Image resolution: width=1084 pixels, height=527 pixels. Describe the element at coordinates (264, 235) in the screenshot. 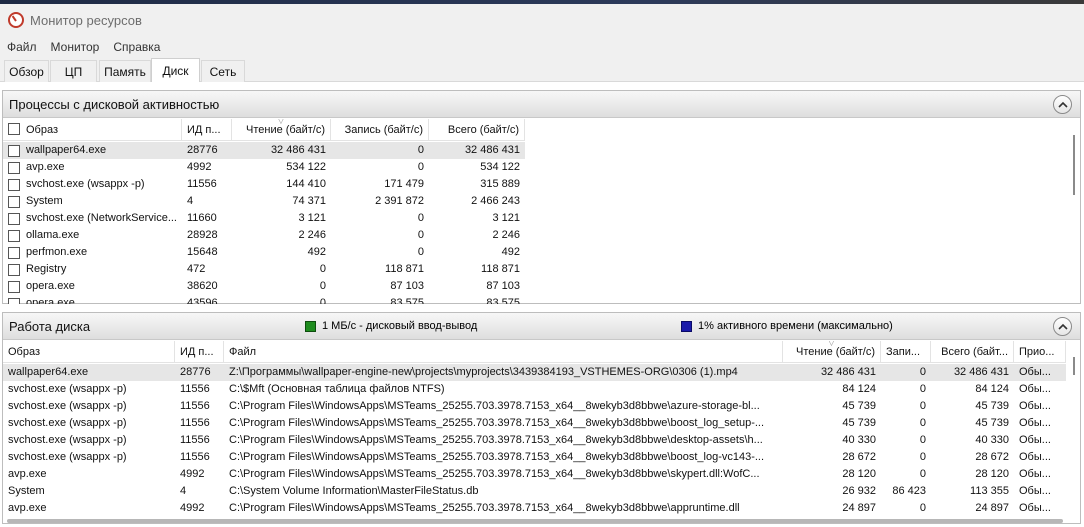

I see `process-row: ollama.exe 28928 2 246 0 2 246` at that location.